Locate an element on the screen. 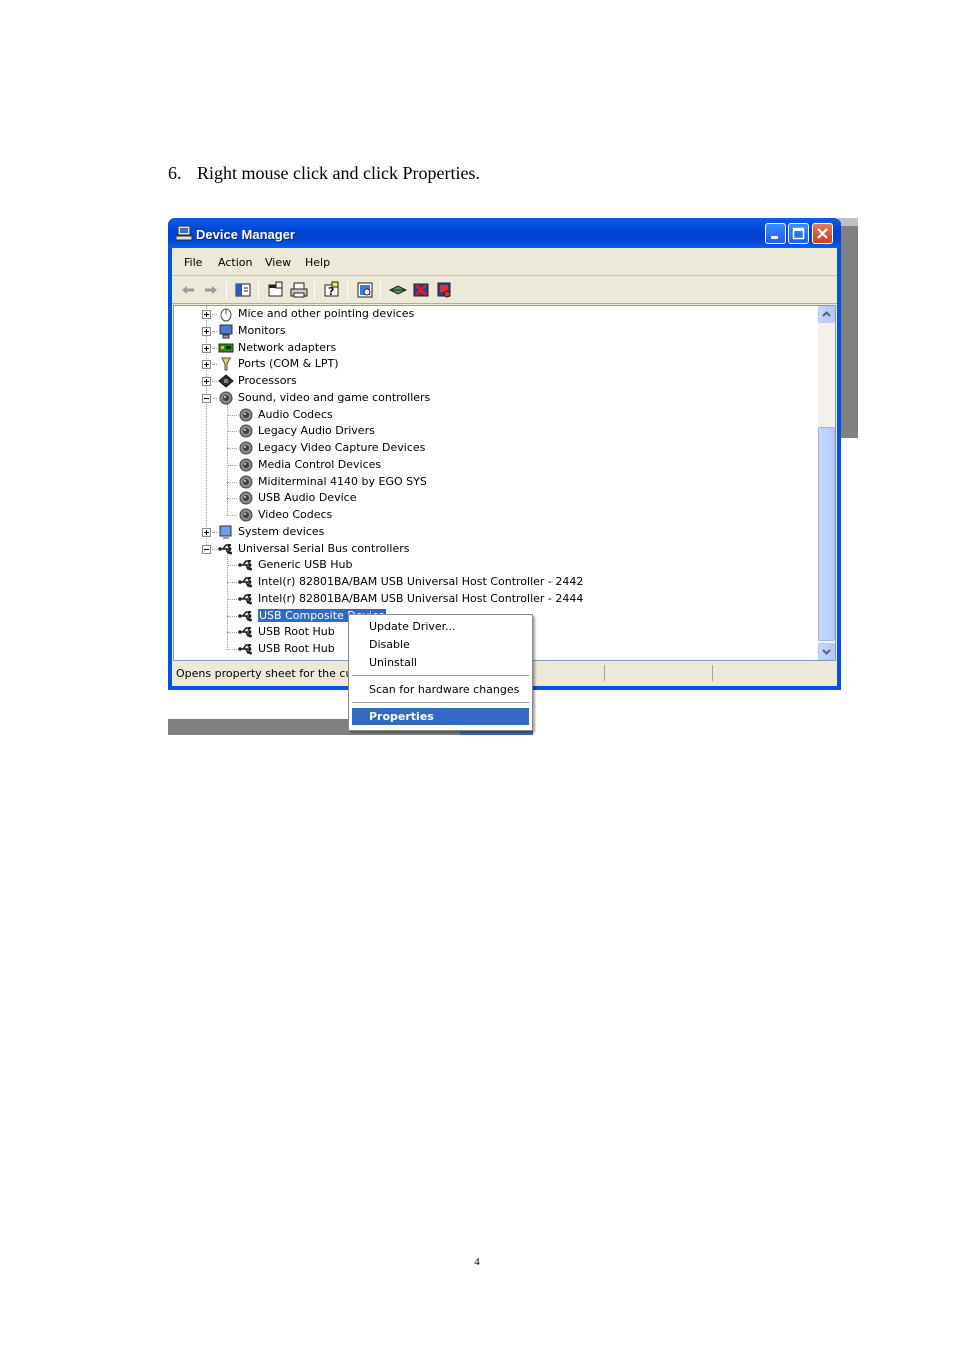  scroll-up-button is located at coordinates (826, 314).